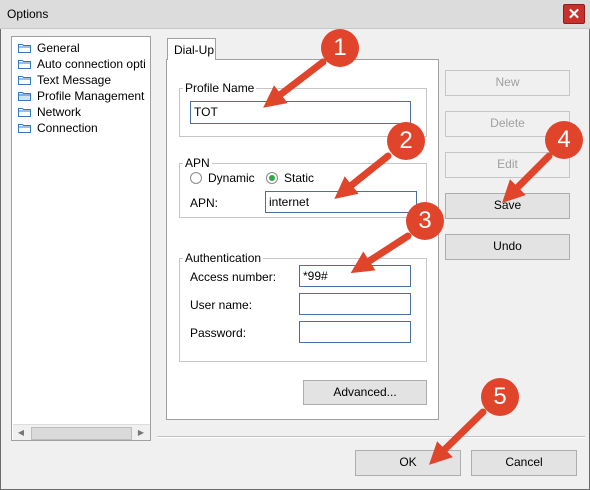 The height and width of the screenshot is (490, 590). What do you see at coordinates (340, 48) in the screenshot?
I see `annotation-marker-1: 1` at bounding box center [340, 48].